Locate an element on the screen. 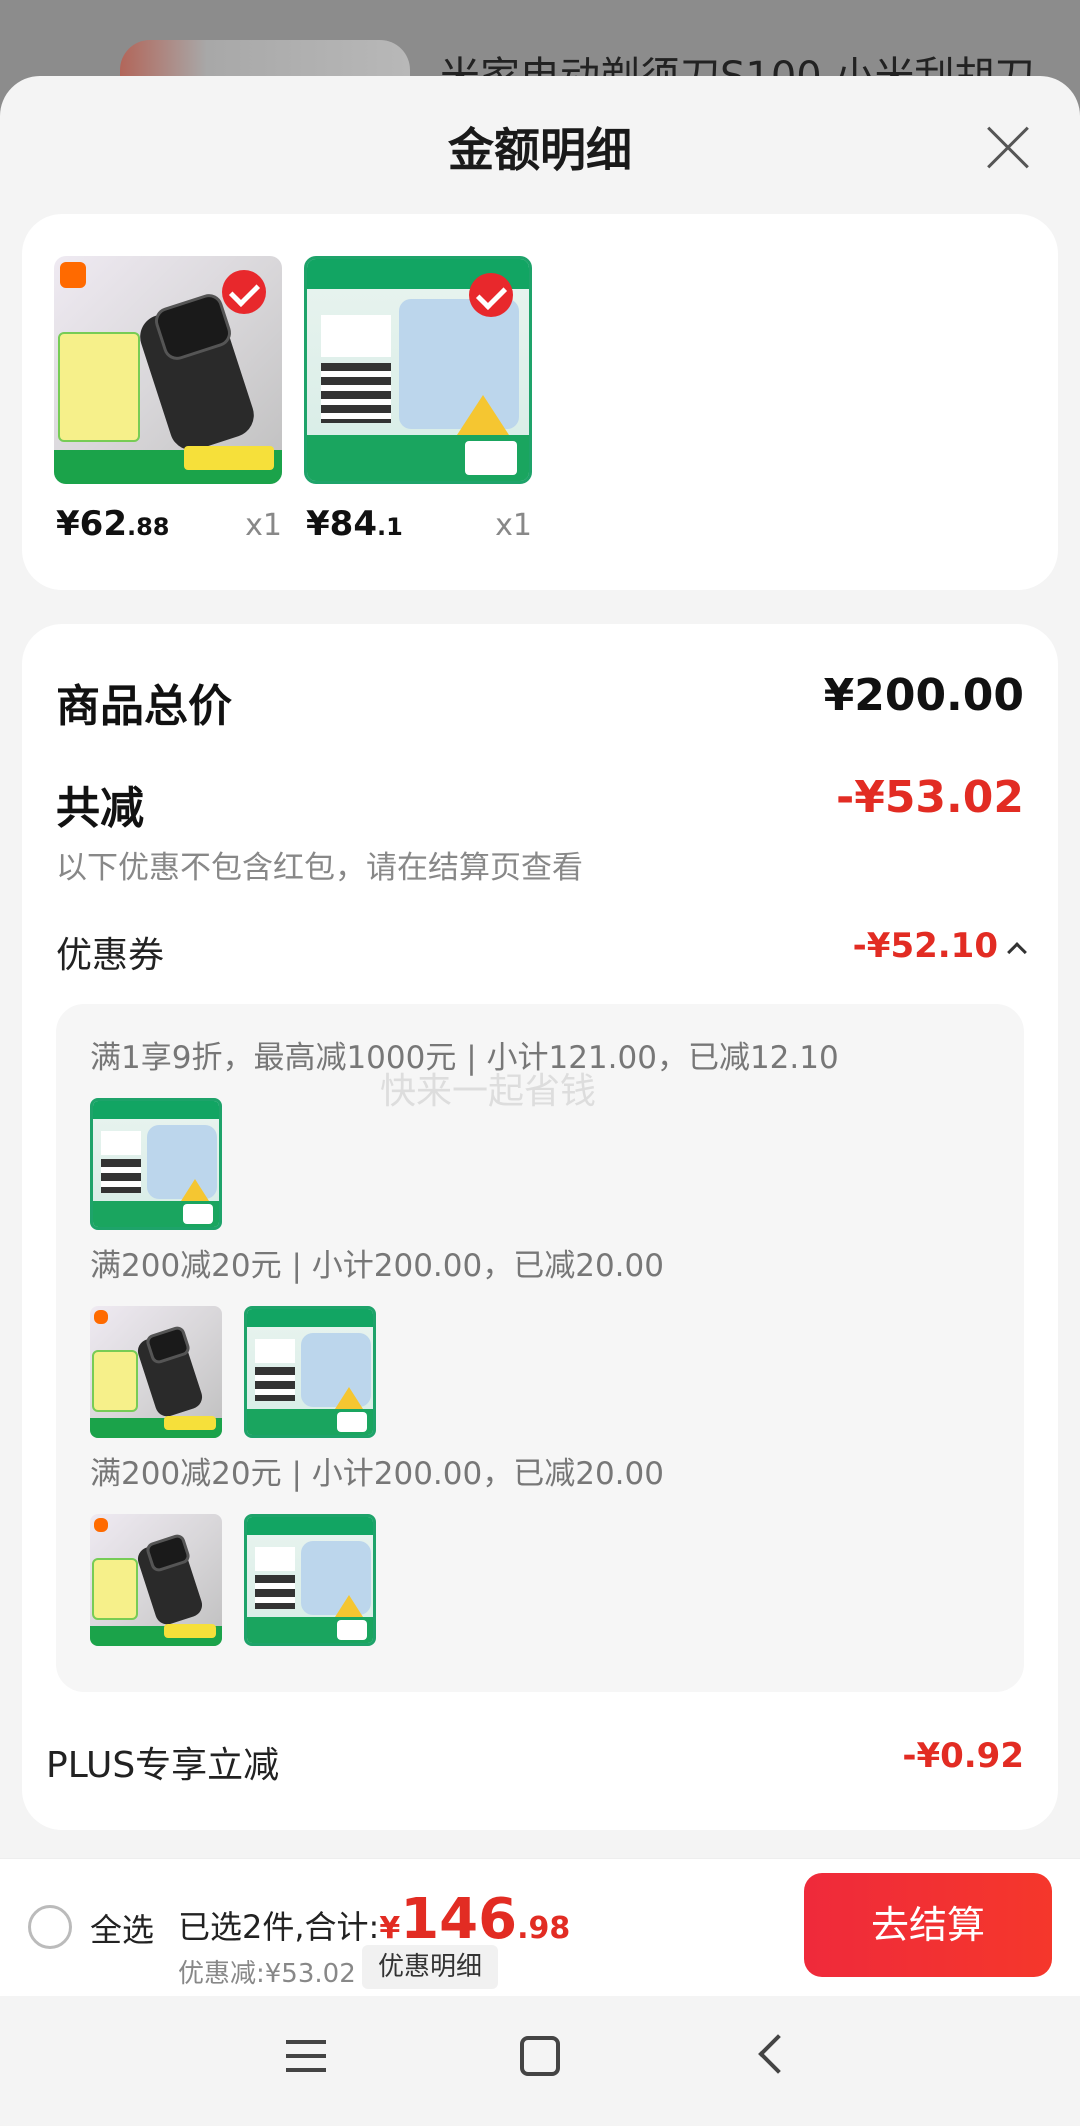 Image resolution: width=1080 pixels, height=2126 pixels. selected-summary: 已选2件,合计:¥146.98 is located at coordinates (374, 1919).